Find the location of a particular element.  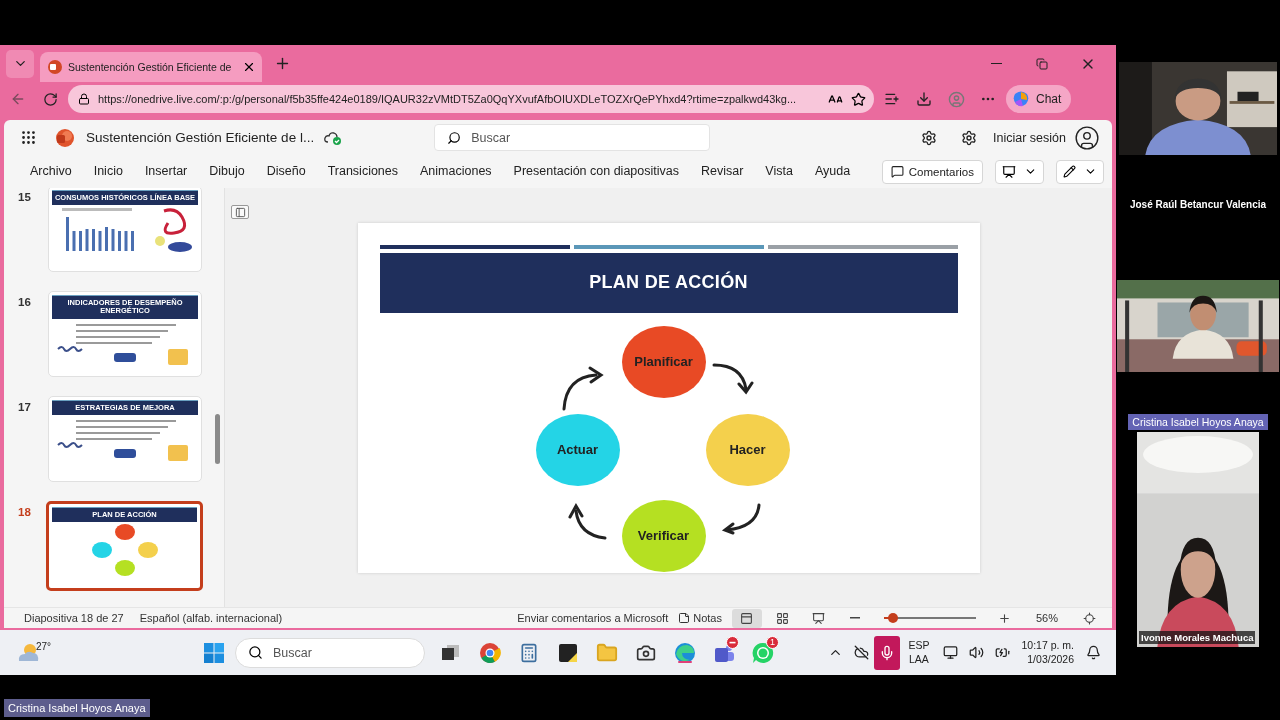

cloud-off-icon is located at coordinates (861, 652).